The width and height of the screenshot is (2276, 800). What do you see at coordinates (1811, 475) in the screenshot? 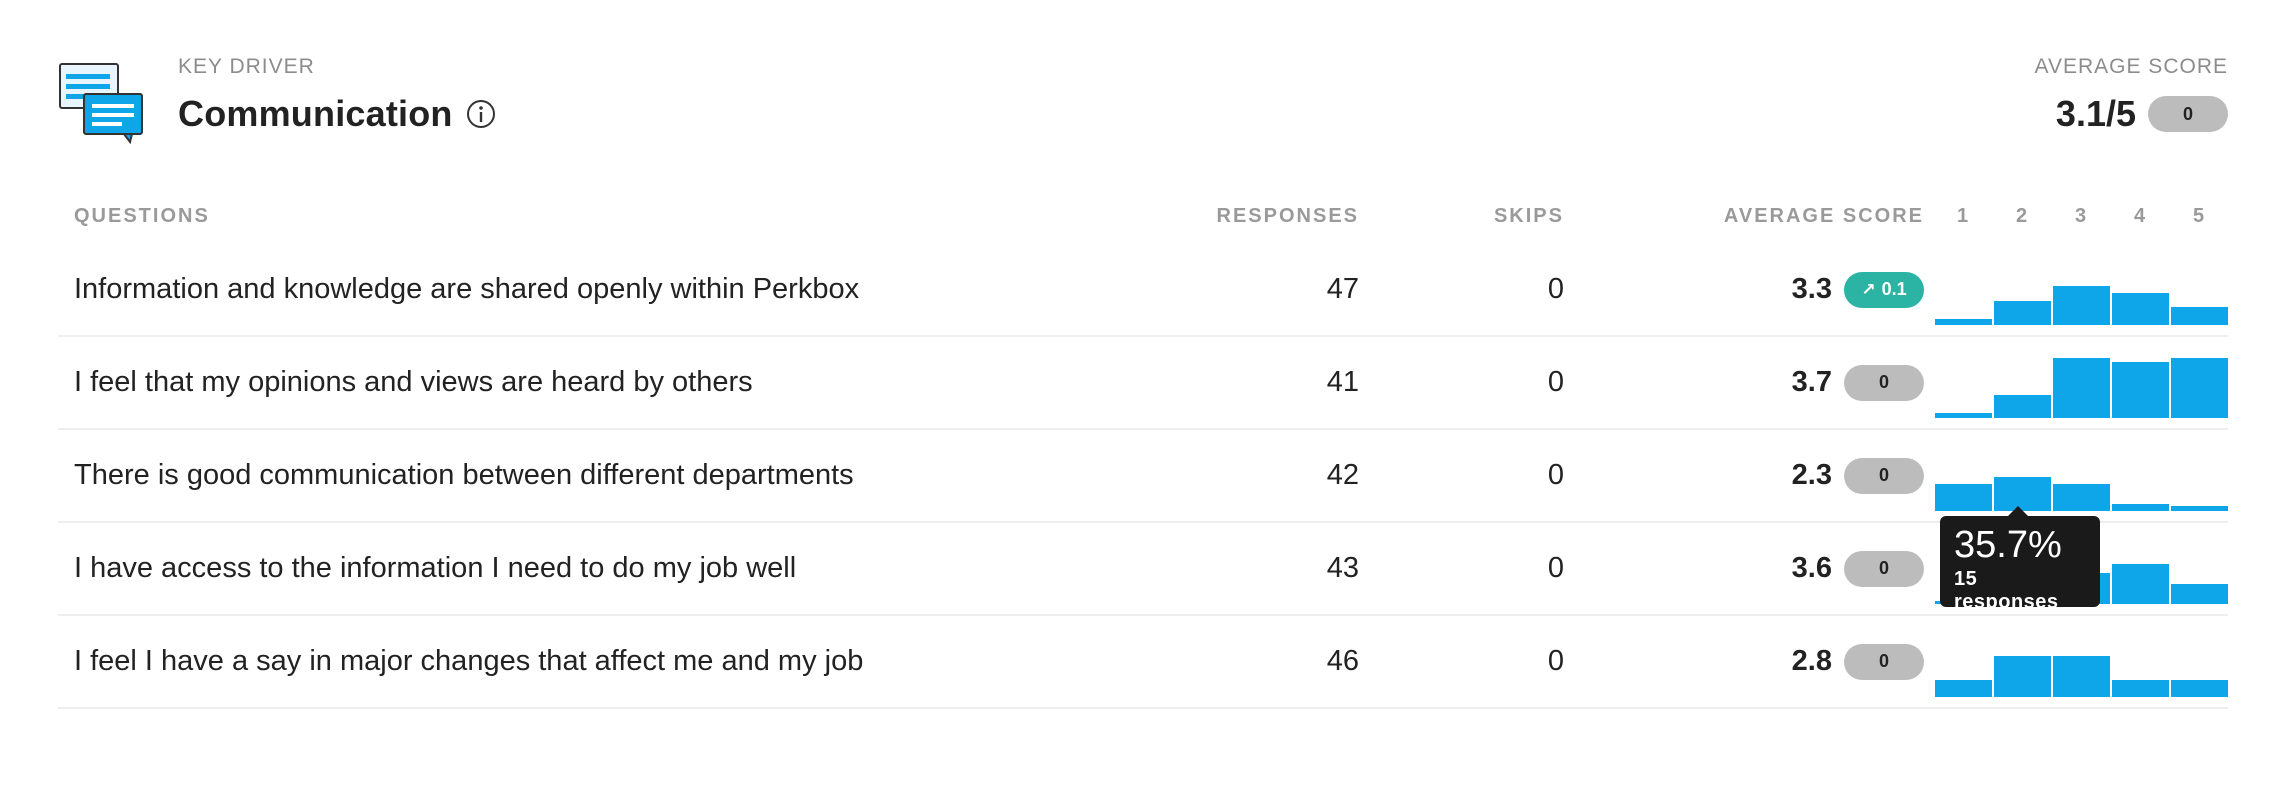
I see `average-score: 2.3` at bounding box center [1811, 475].